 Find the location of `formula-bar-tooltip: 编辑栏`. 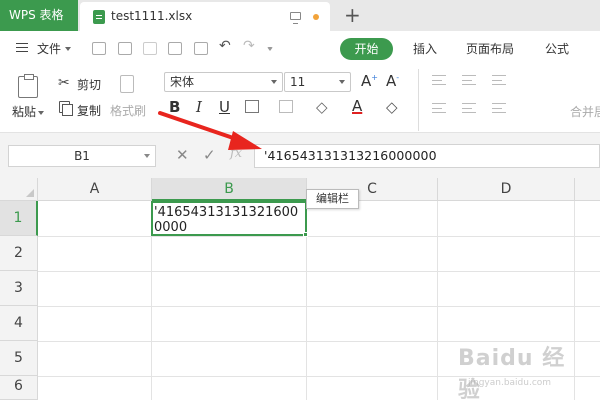

formula-bar-tooltip: 编辑栏 is located at coordinates (332, 199).